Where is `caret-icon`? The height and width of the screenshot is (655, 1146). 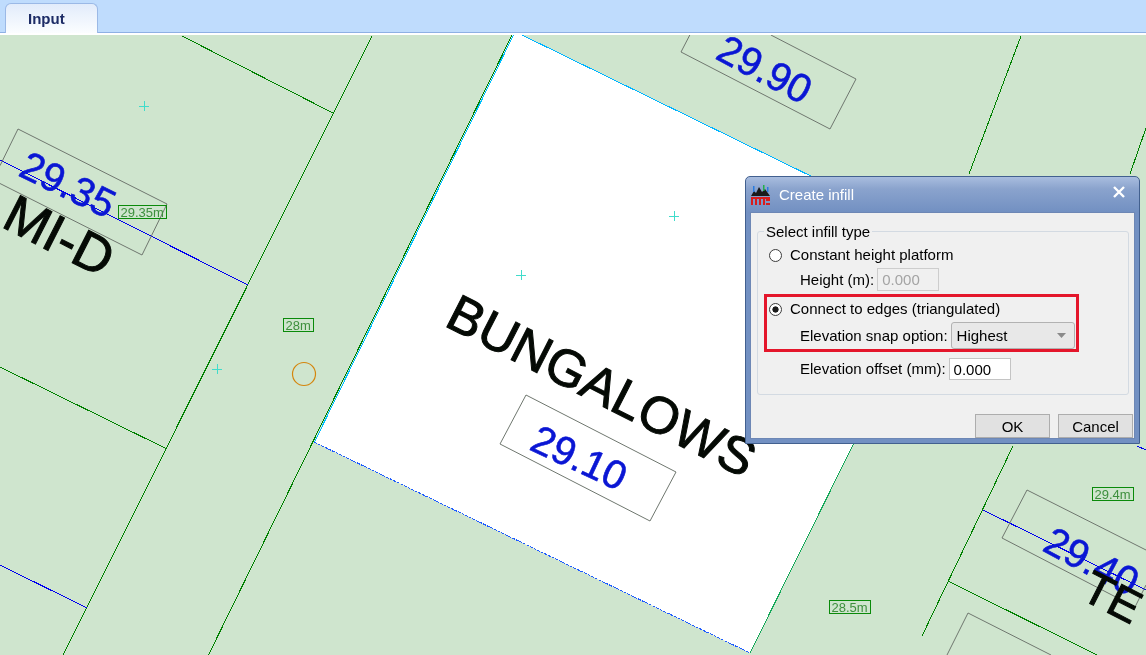 caret-icon is located at coordinates (1061, 335).